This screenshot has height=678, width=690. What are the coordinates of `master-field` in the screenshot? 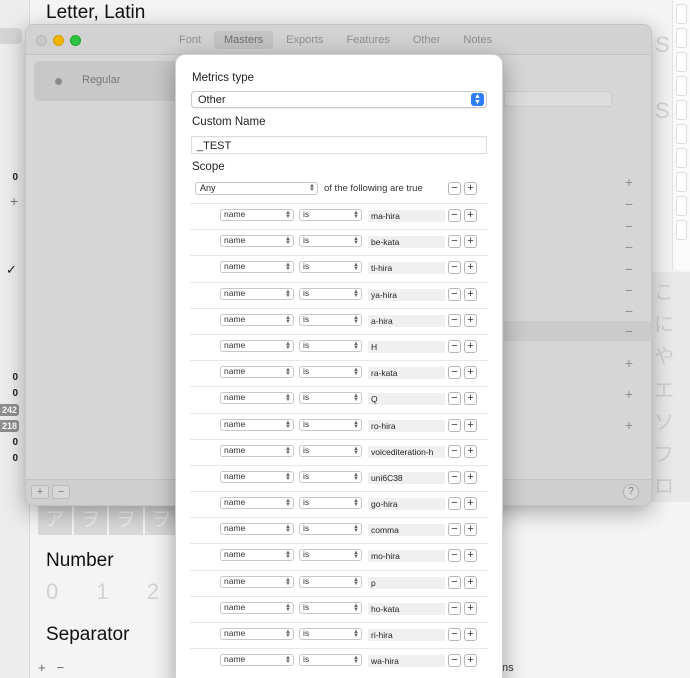 It's located at (558, 99).